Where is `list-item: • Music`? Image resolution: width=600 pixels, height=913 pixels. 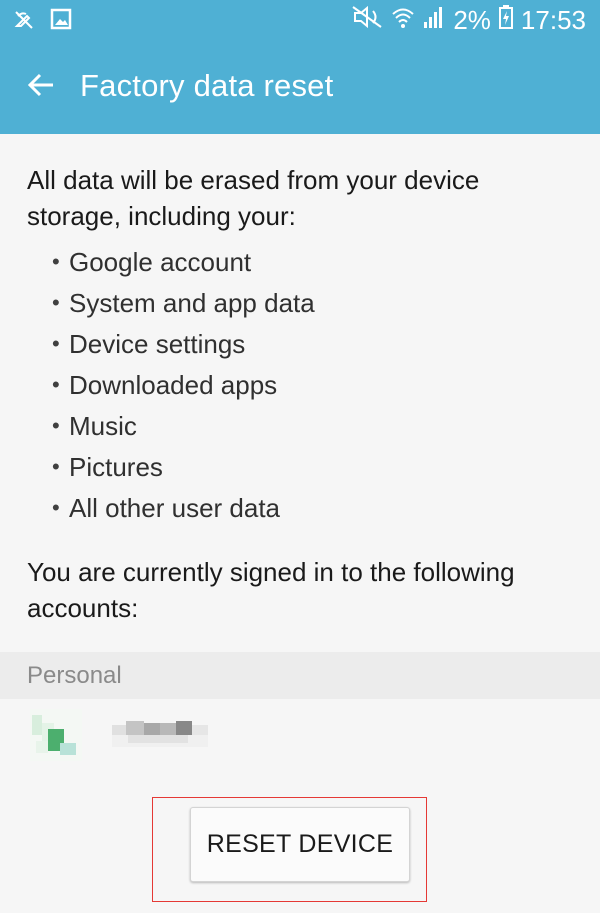
list-item: • Music is located at coordinates (183, 428).